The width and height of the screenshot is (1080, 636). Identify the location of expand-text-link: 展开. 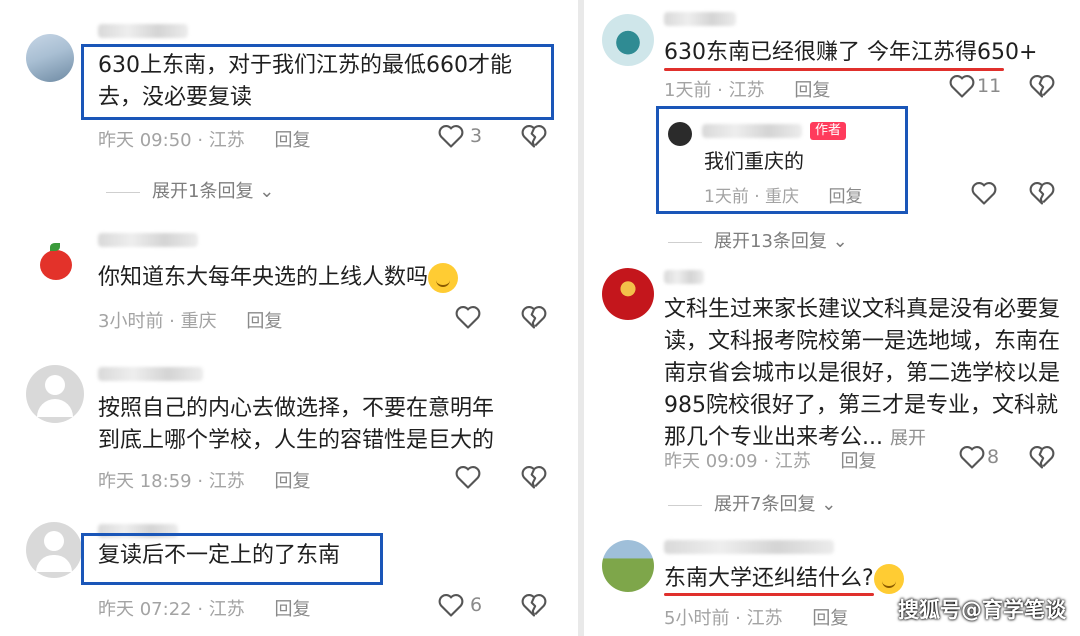
(908, 438).